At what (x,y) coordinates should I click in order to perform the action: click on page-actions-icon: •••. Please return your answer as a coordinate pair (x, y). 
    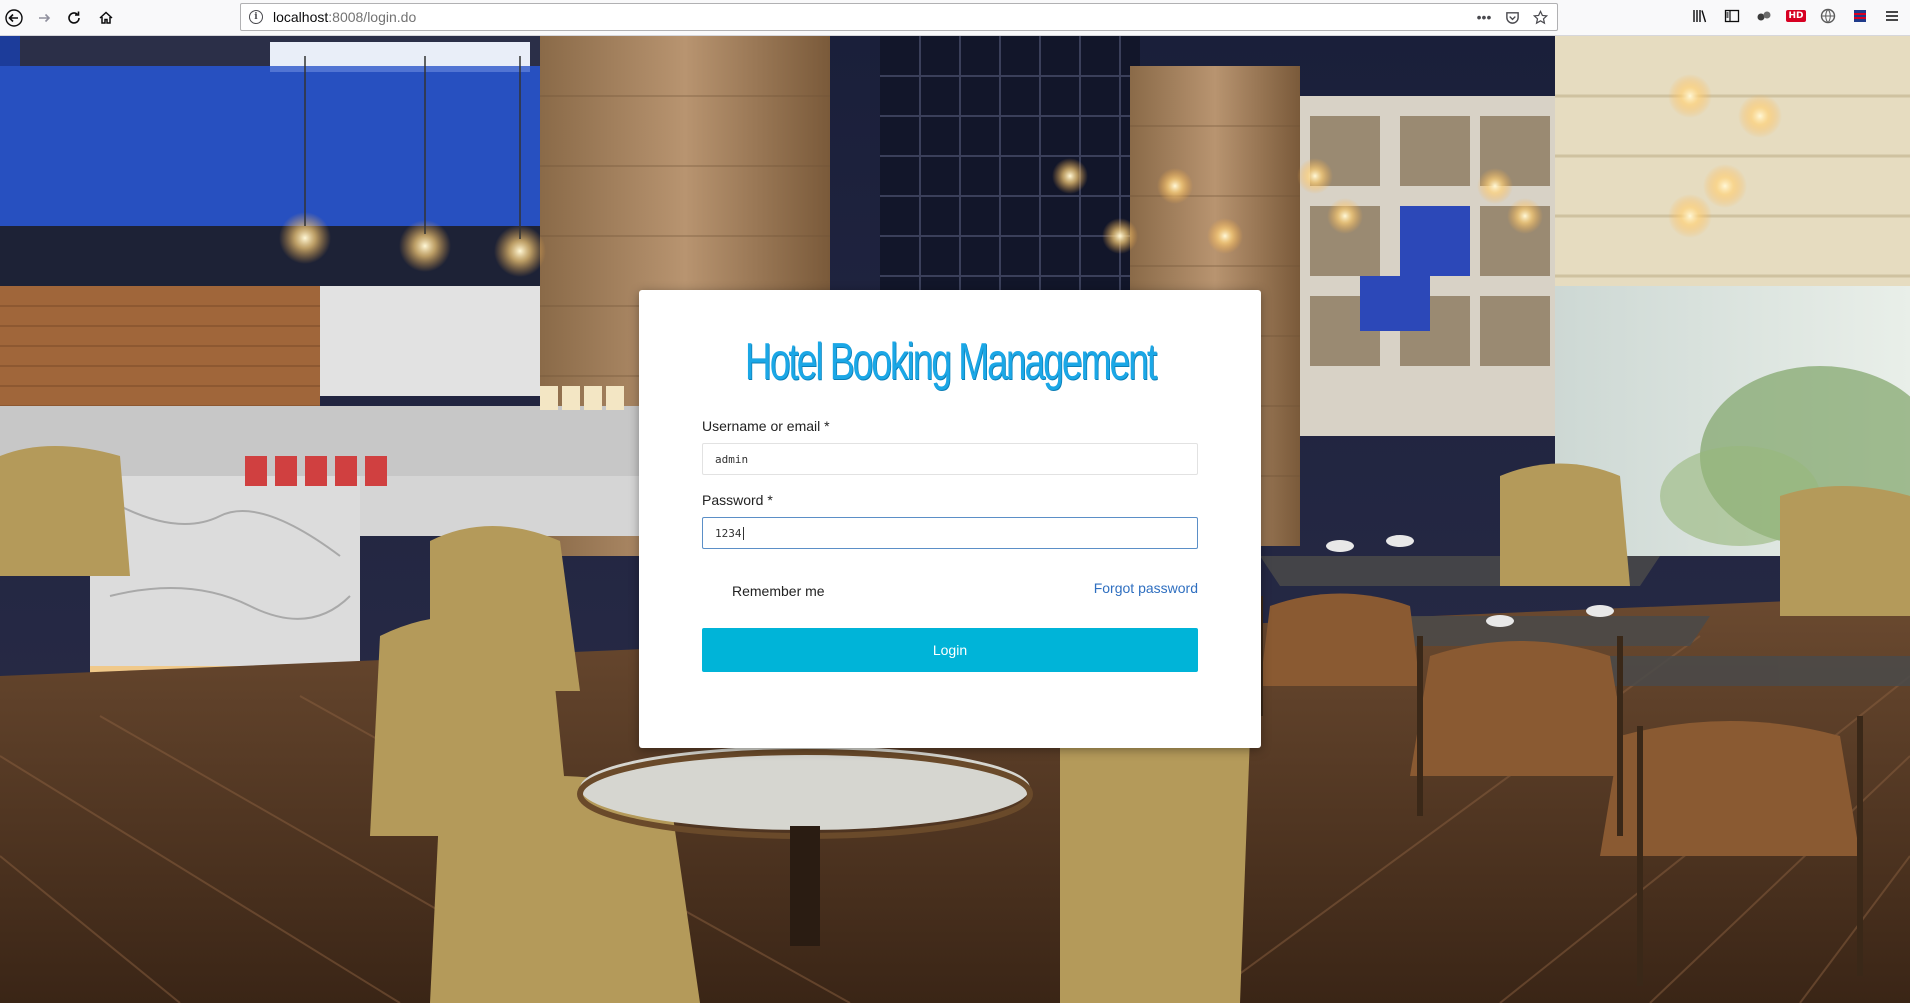
    Looking at the image, I should click on (1484, 17).